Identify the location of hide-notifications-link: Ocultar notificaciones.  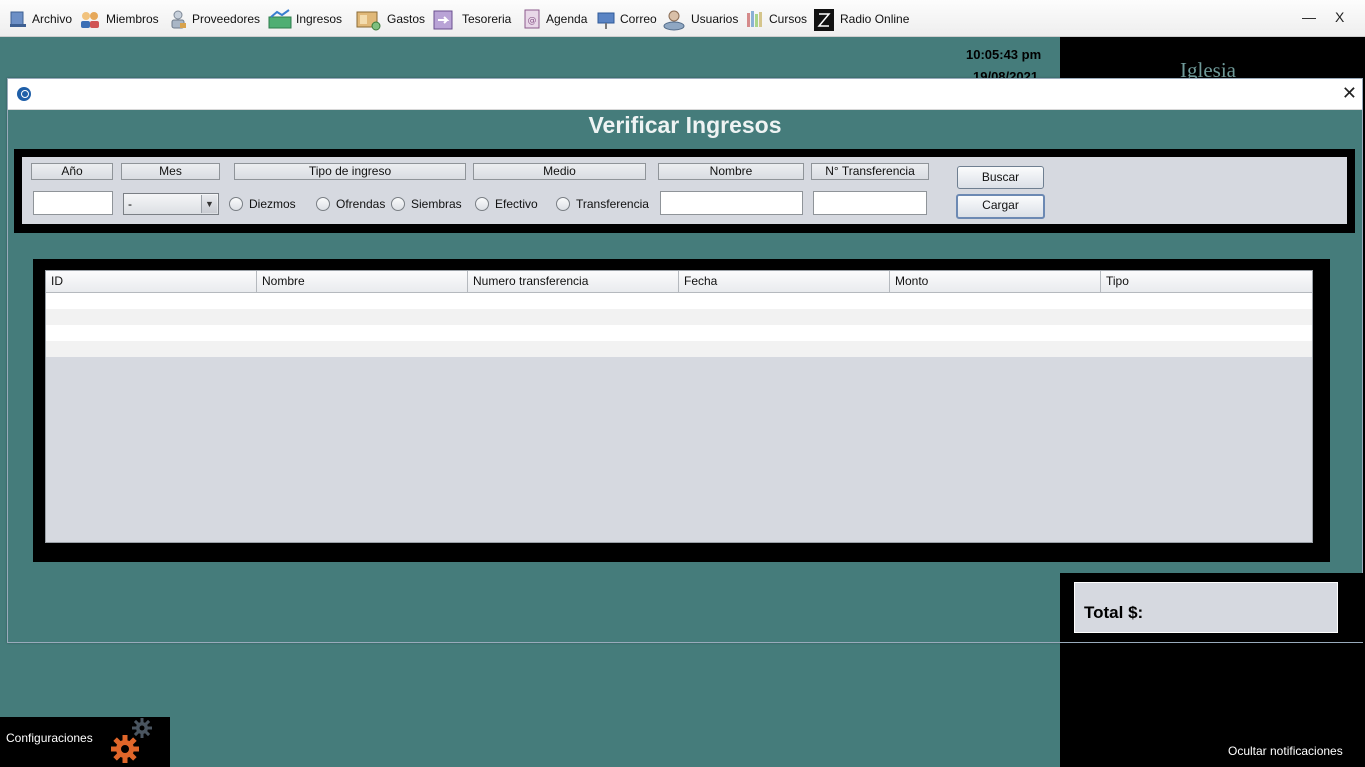
(1285, 751).